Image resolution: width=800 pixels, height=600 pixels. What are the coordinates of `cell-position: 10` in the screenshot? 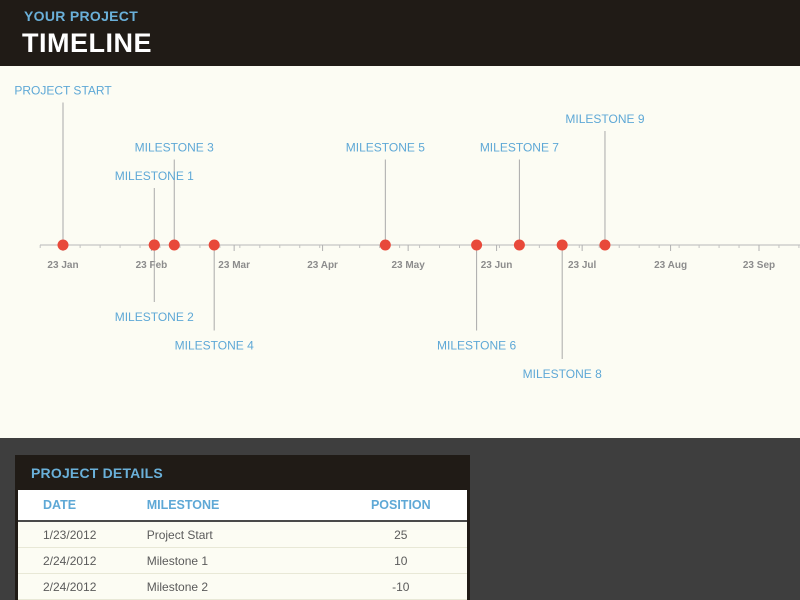 It's located at (400, 560).